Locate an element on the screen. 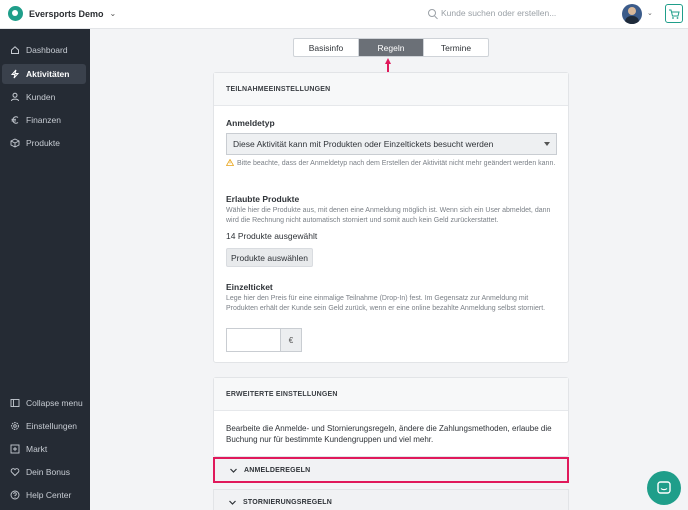 Image resolution: width=688 pixels, height=510 pixels. sidebar-item-label: Aktivitäten is located at coordinates (48, 74).